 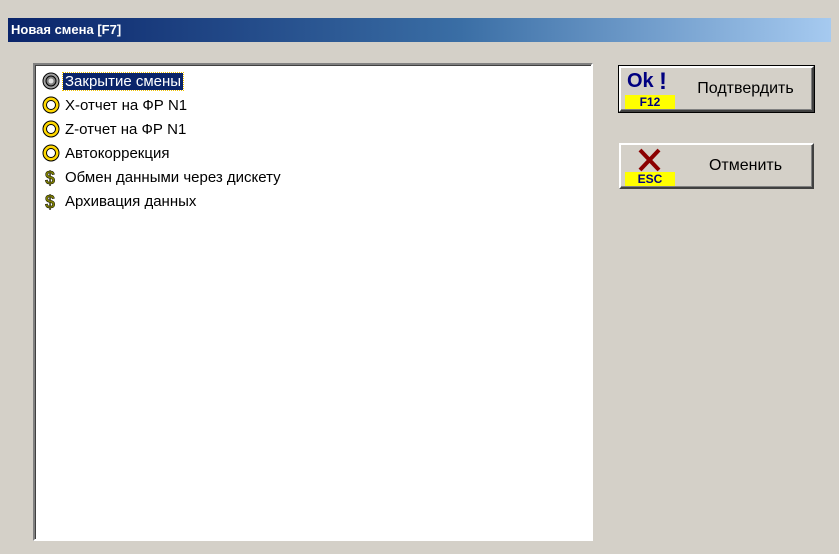 I want to click on window-title: Новая смена [F7], so click(x=66, y=29).